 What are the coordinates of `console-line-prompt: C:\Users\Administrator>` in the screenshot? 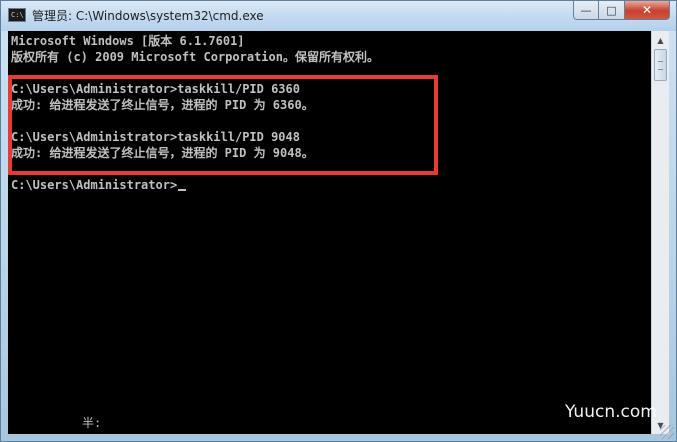 It's located at (99, 185).